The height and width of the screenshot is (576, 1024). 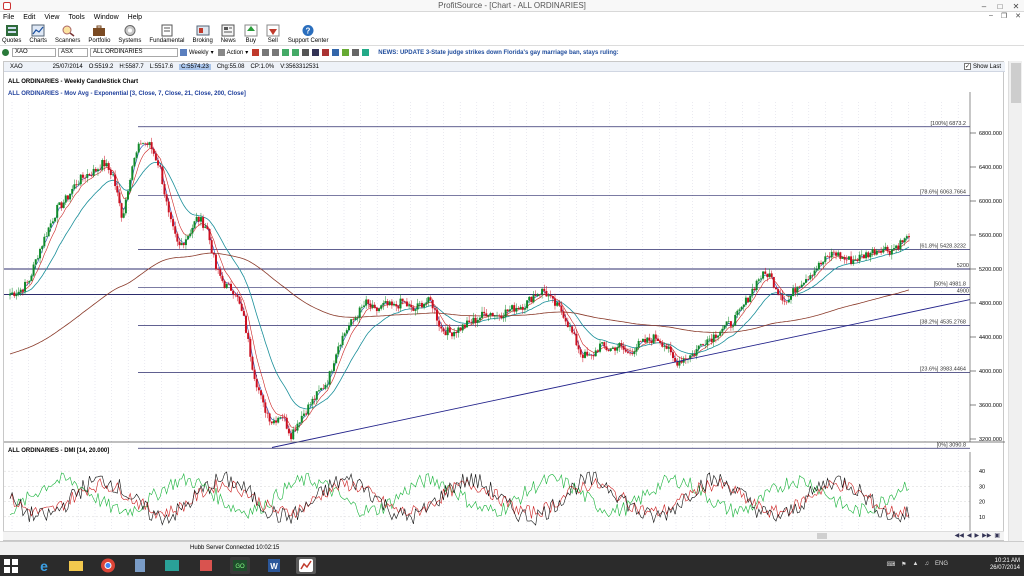 What do you see at coordinates (256, 52) in the screenshot?
I see `down-arrow-icon` at bounding box center [256, 52].